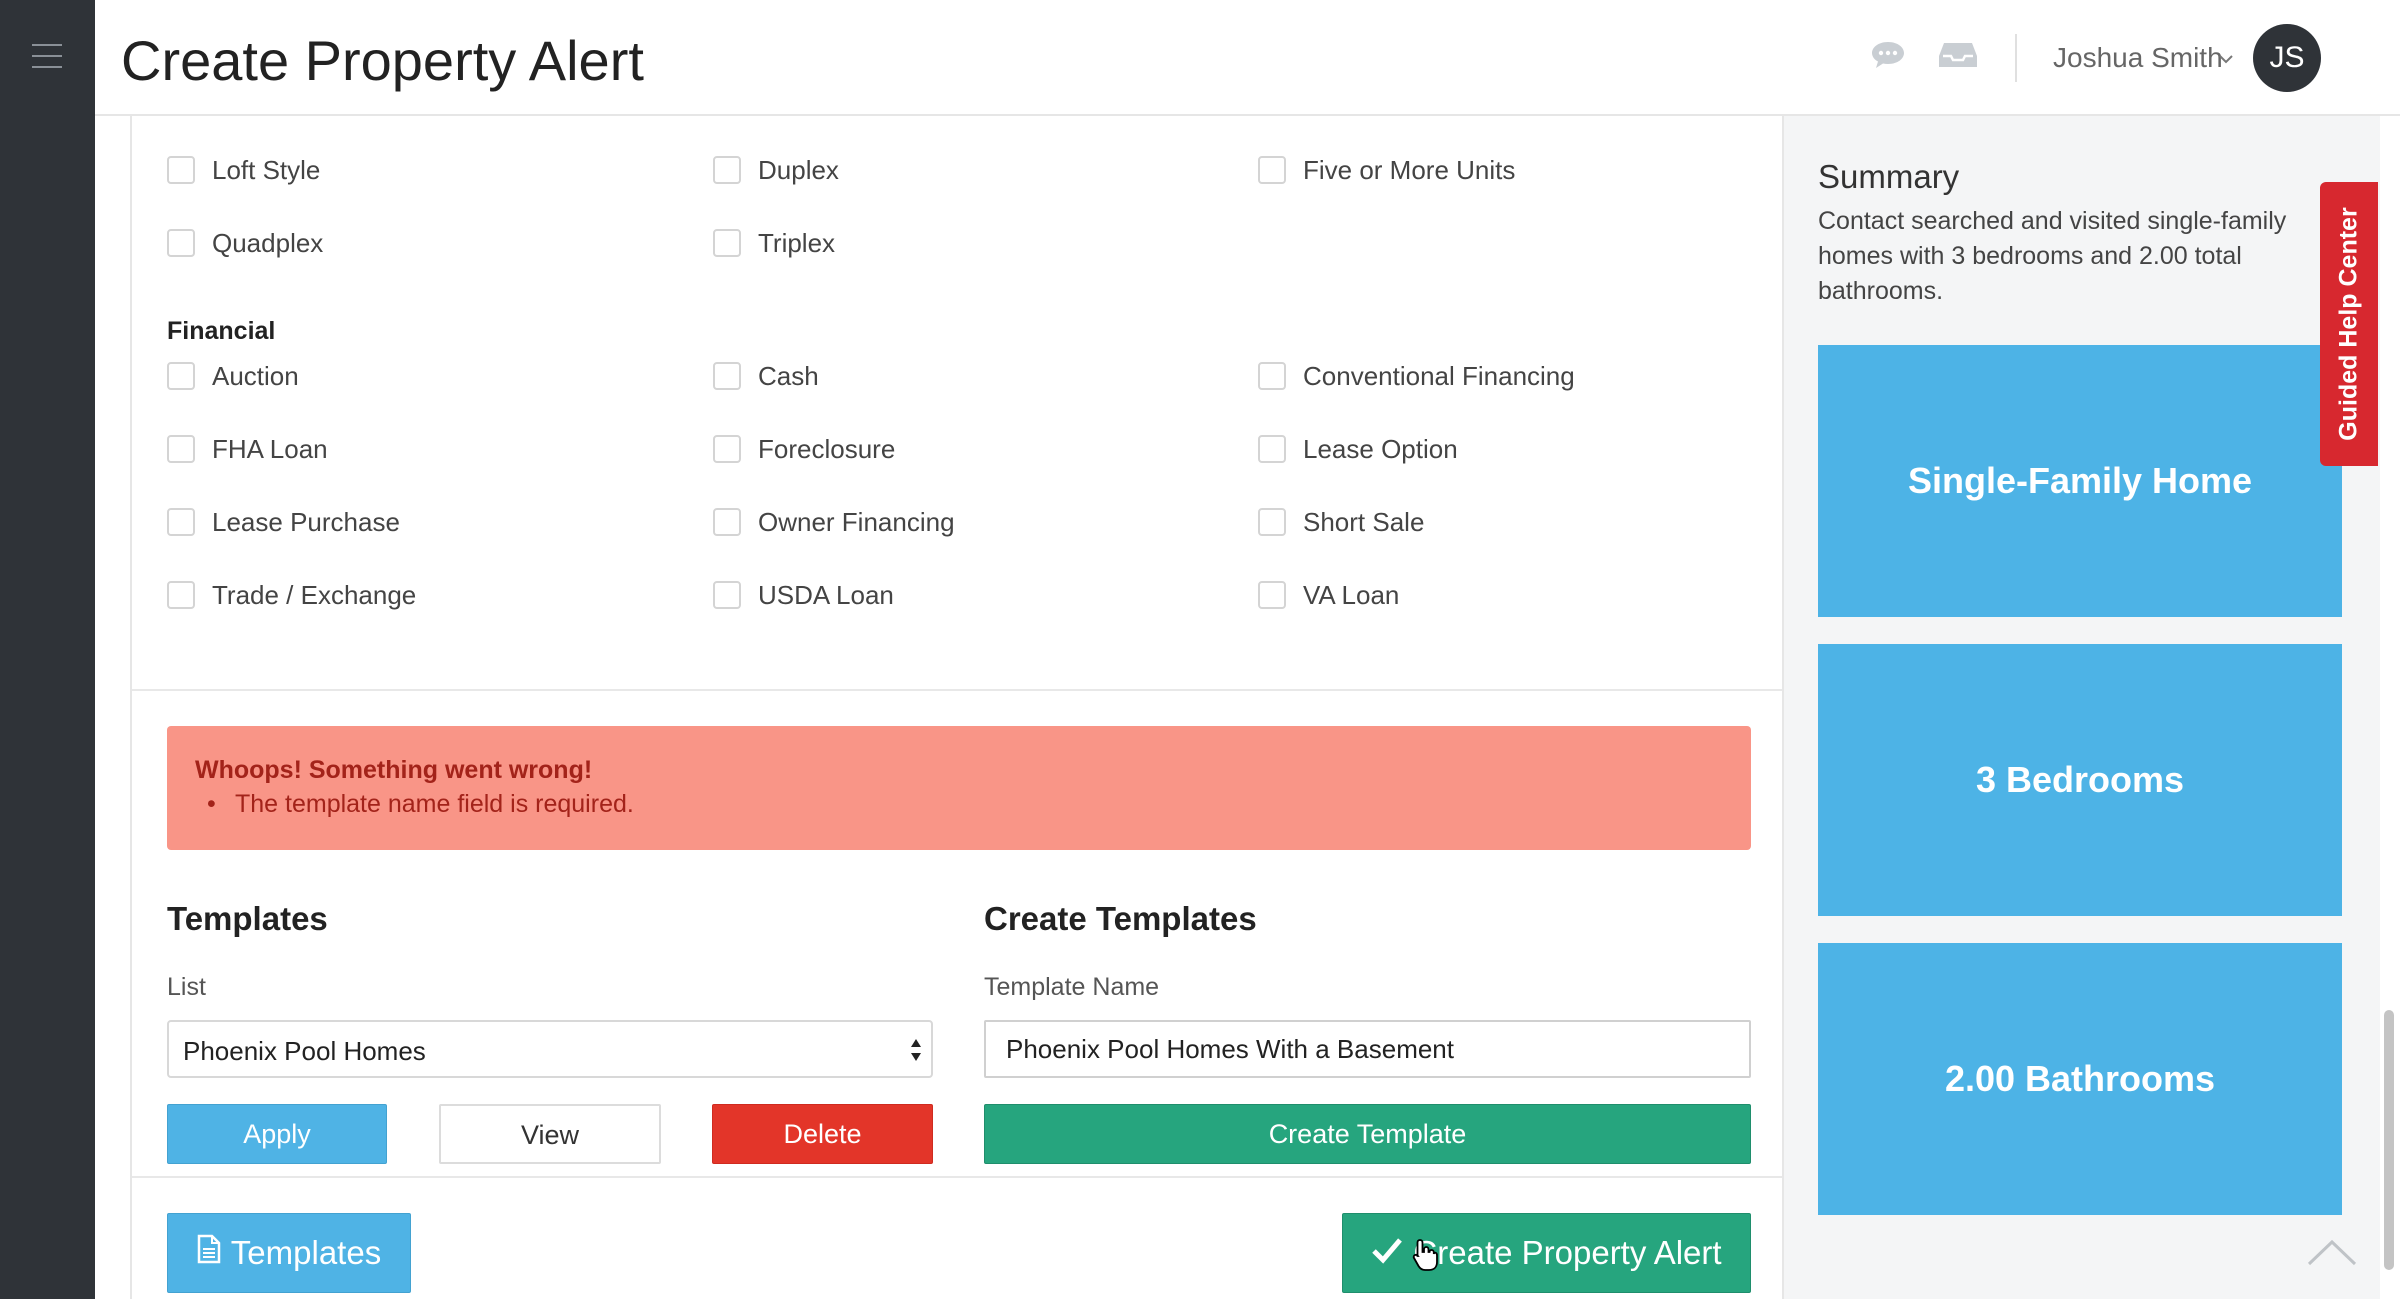  I want to click on template-list-selected-value: Phoenix Pool Homes, so click(304, 1051).